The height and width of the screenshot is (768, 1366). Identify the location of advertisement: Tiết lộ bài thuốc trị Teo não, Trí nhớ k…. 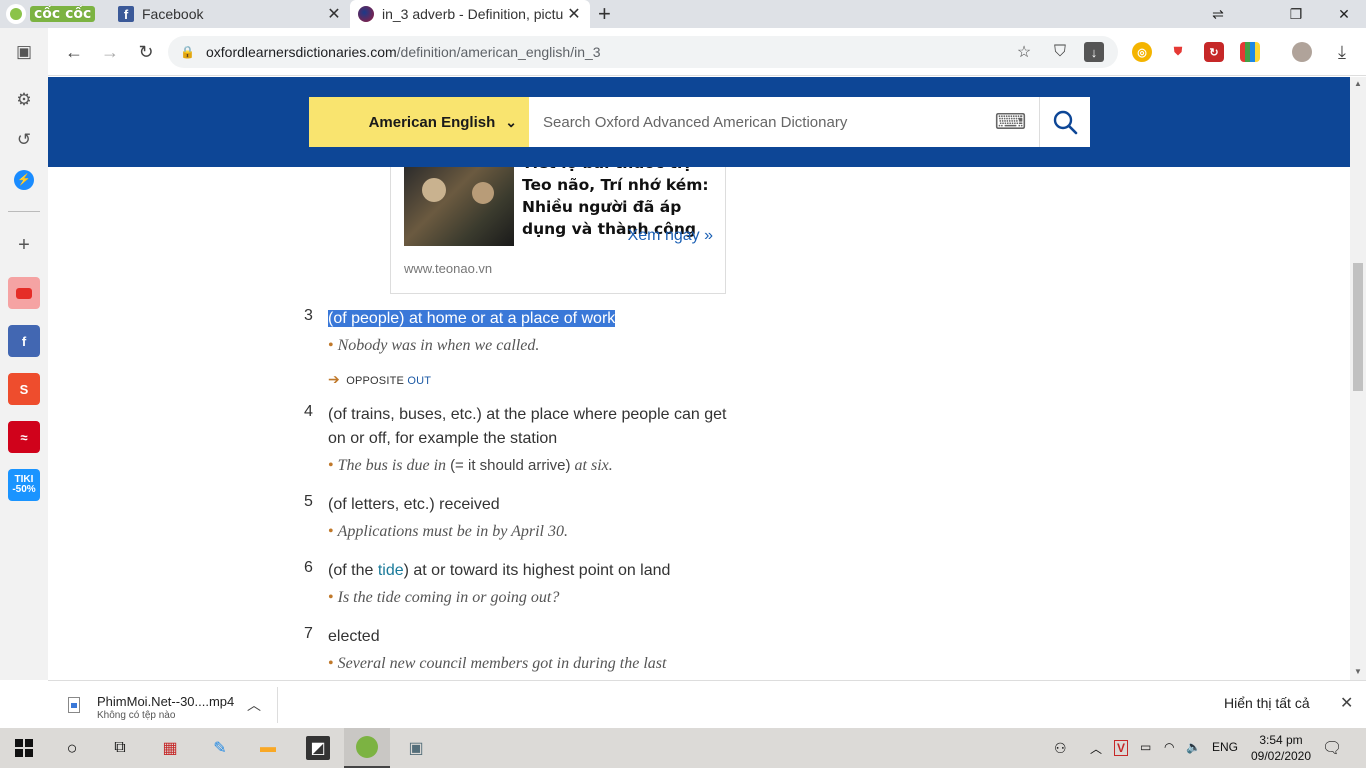
(558, 230).